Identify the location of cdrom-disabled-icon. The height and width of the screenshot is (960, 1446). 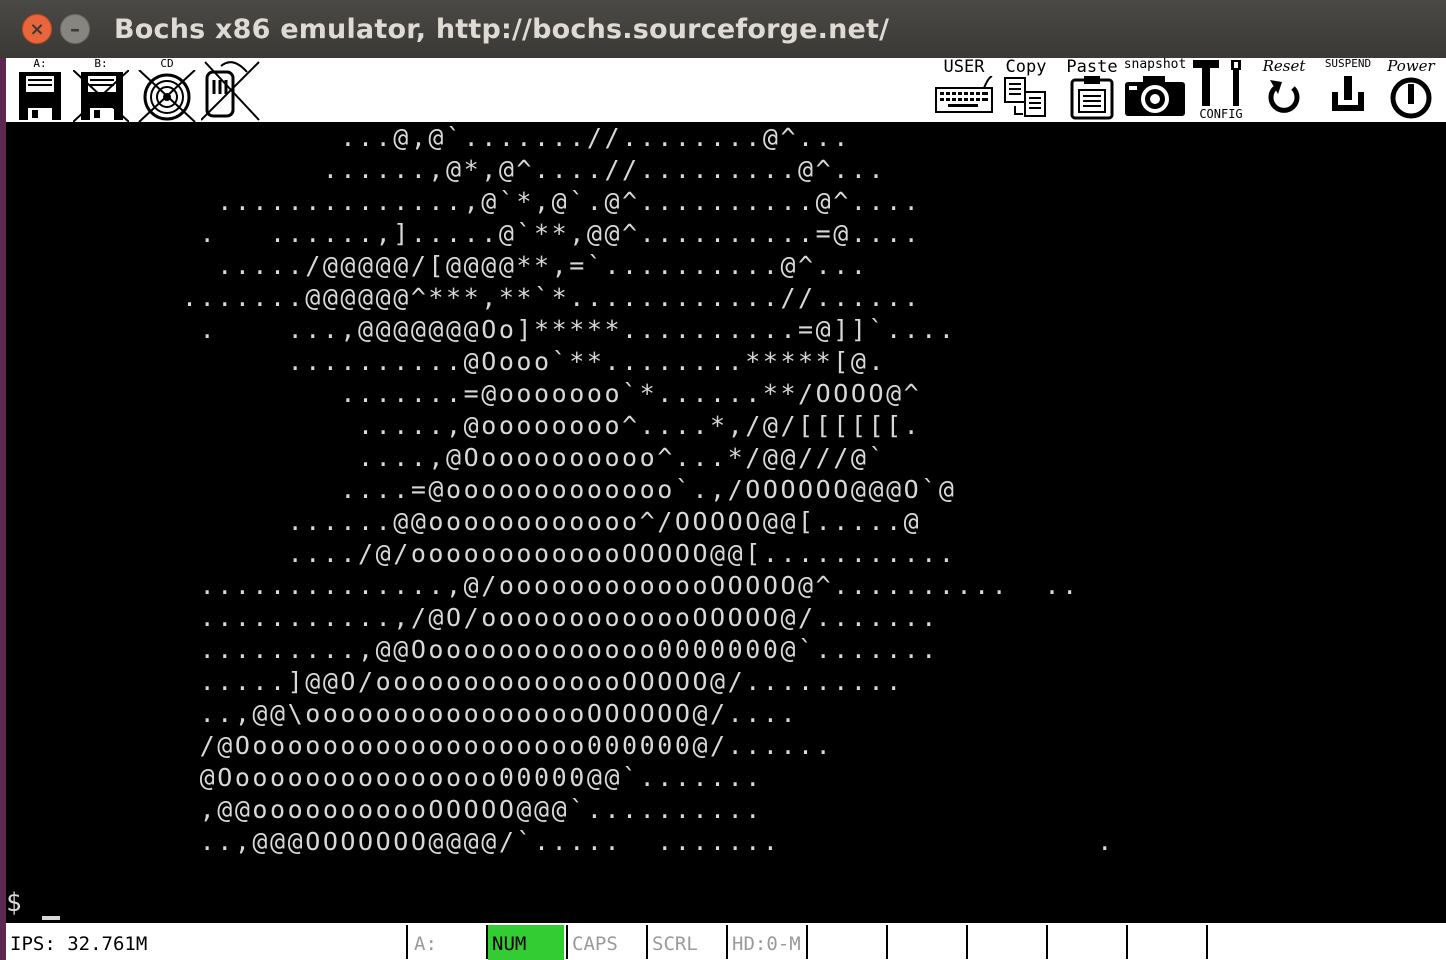
(167, 96).